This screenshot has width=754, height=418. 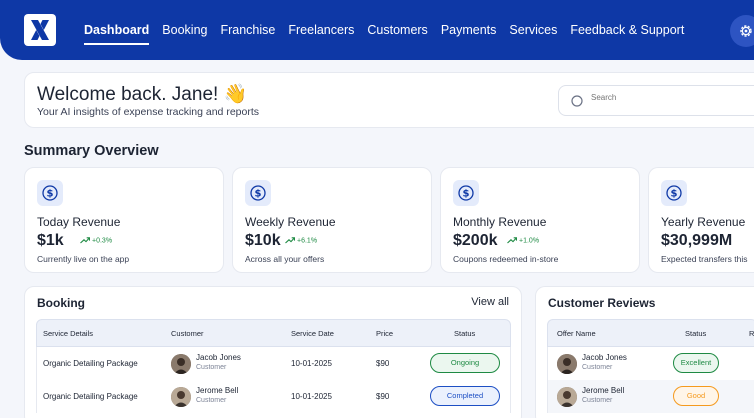 I want to click on card-note: Currently live on the app, so click(x=83, y=259).